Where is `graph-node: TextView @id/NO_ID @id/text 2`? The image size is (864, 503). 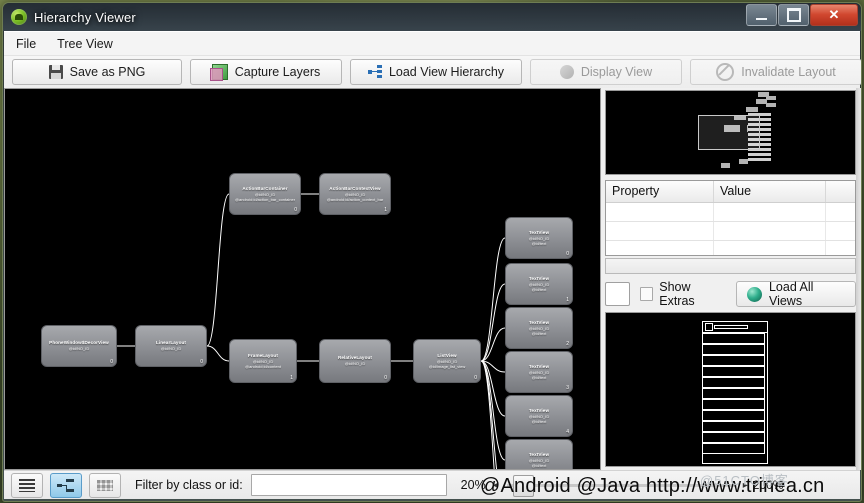
graph-node: TextView @id/NO_ID @id/text 2 is located at coordinates (539, 328).